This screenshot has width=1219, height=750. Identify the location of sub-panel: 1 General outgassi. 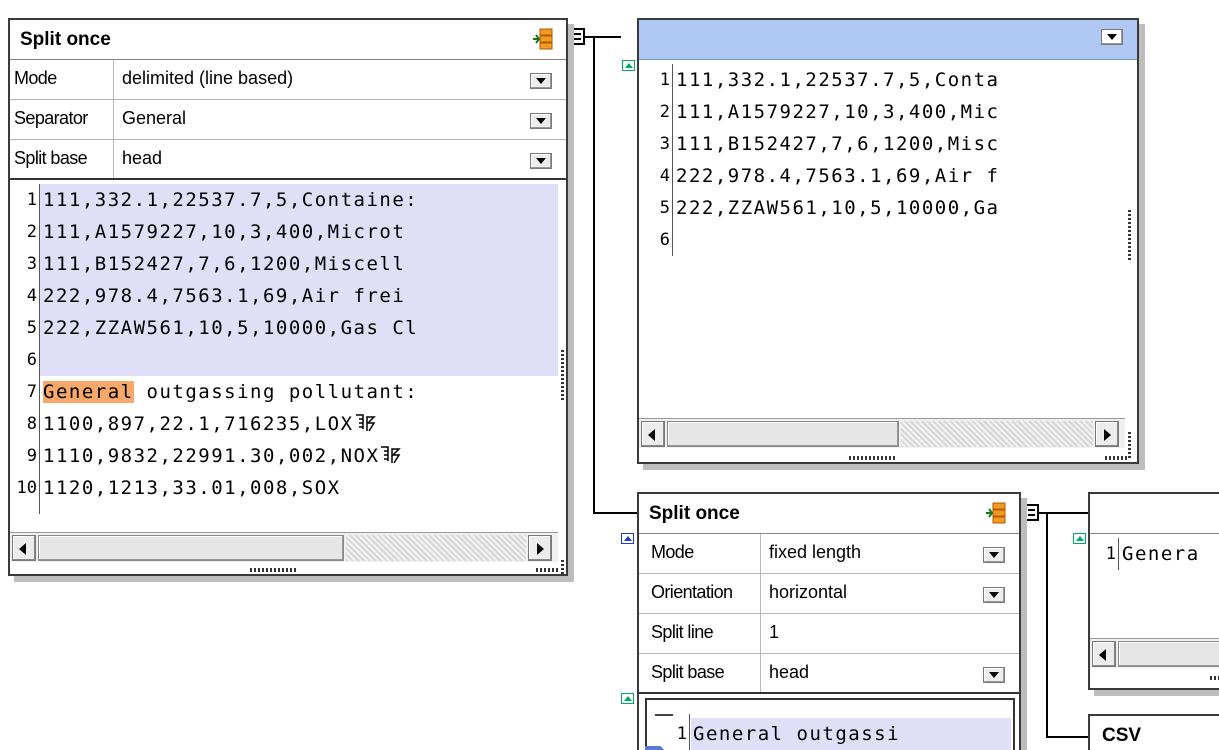
(830, 724).